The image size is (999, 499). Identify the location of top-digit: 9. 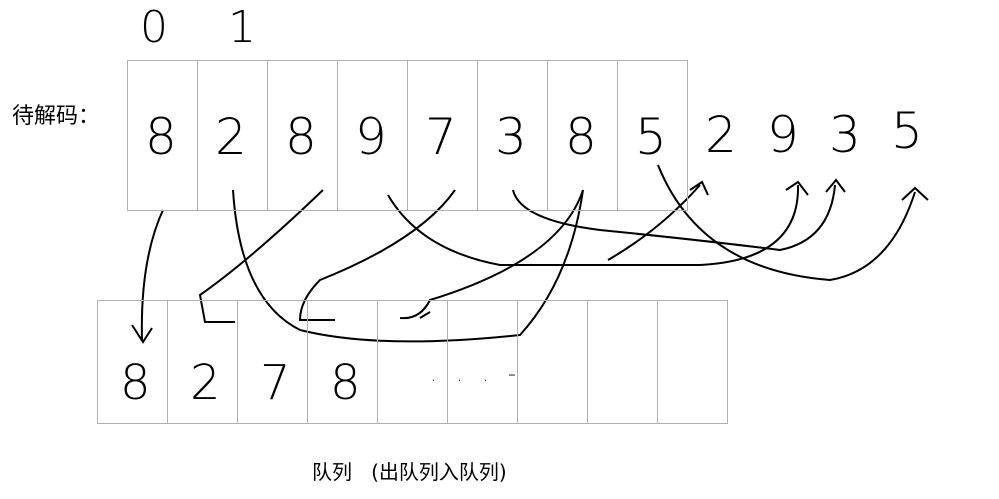
(371, 137).